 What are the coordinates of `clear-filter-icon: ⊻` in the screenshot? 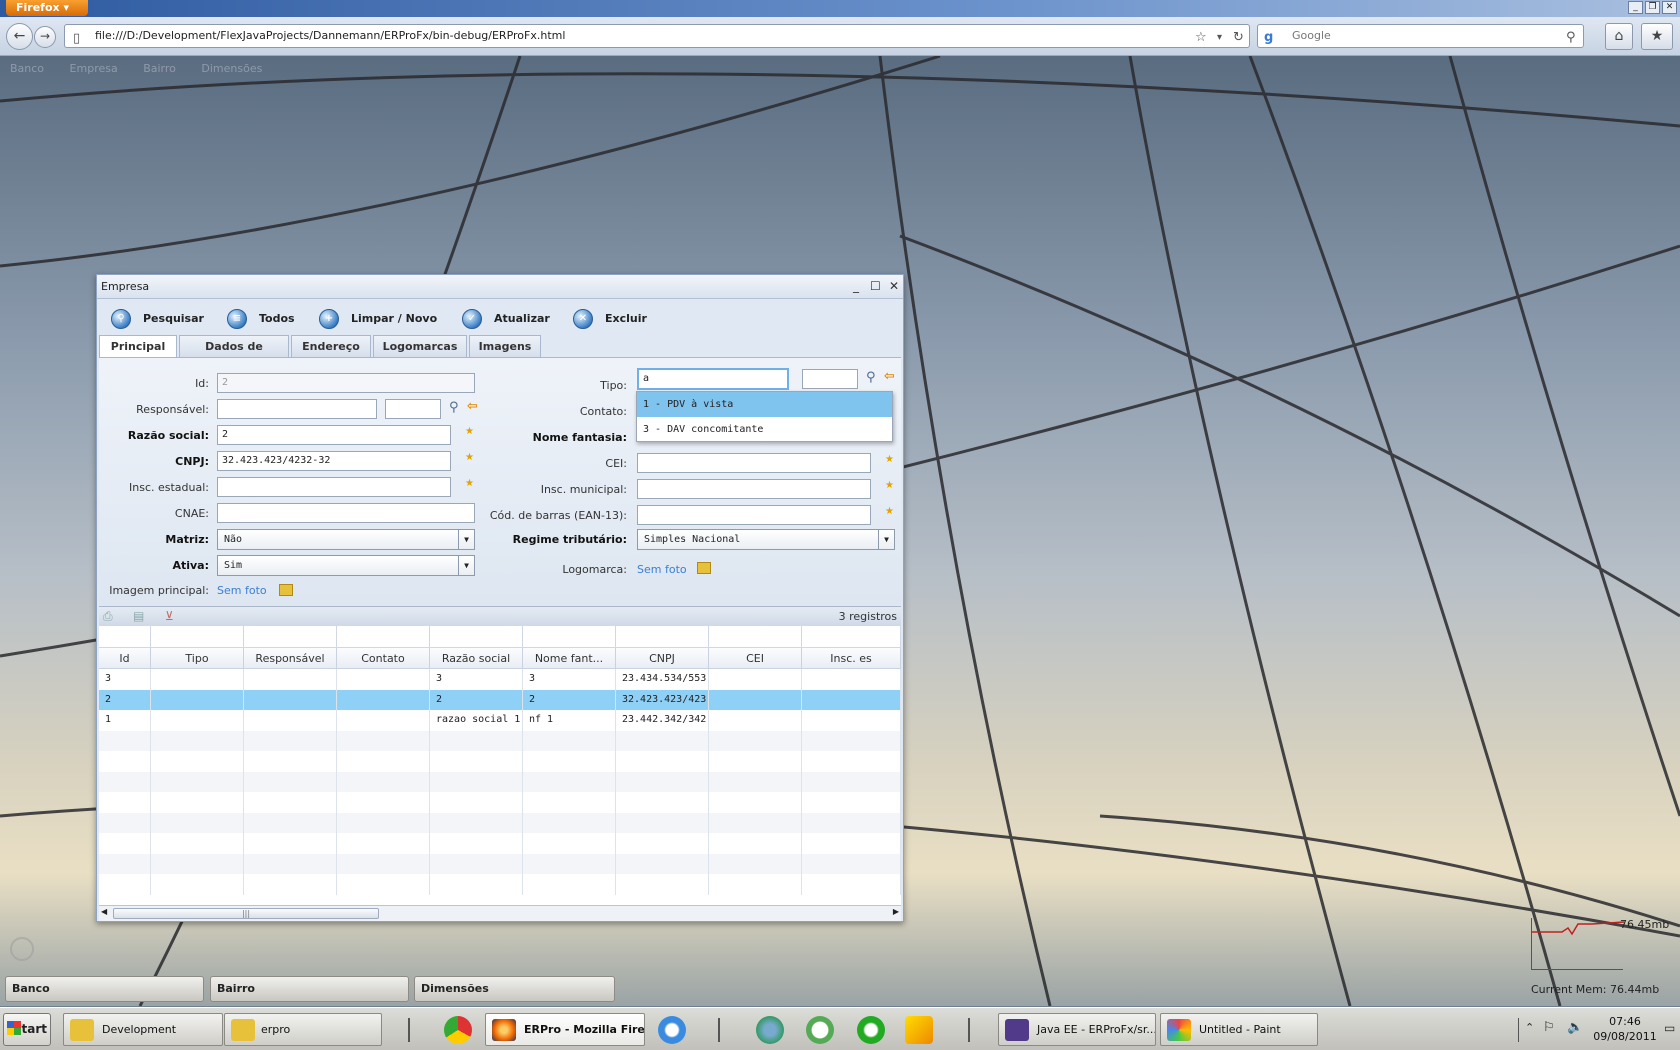 It's located at (169, 616).